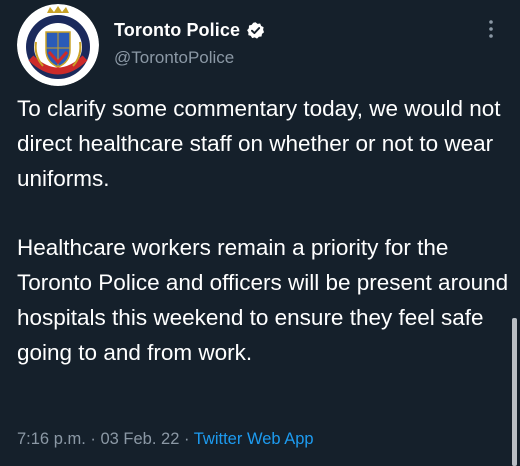 The width and height of the screenshot is (520, 466). I want to click on more-vertical-icon, so click(491, 29).